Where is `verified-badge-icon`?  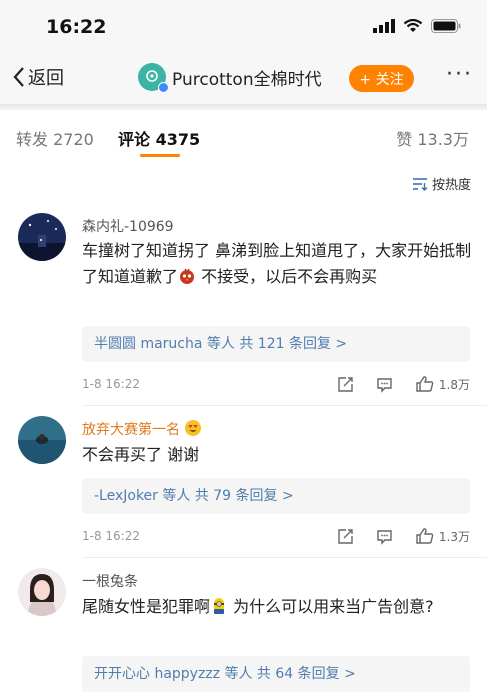 verified-badge-icon is located at coordinates (163, 87).